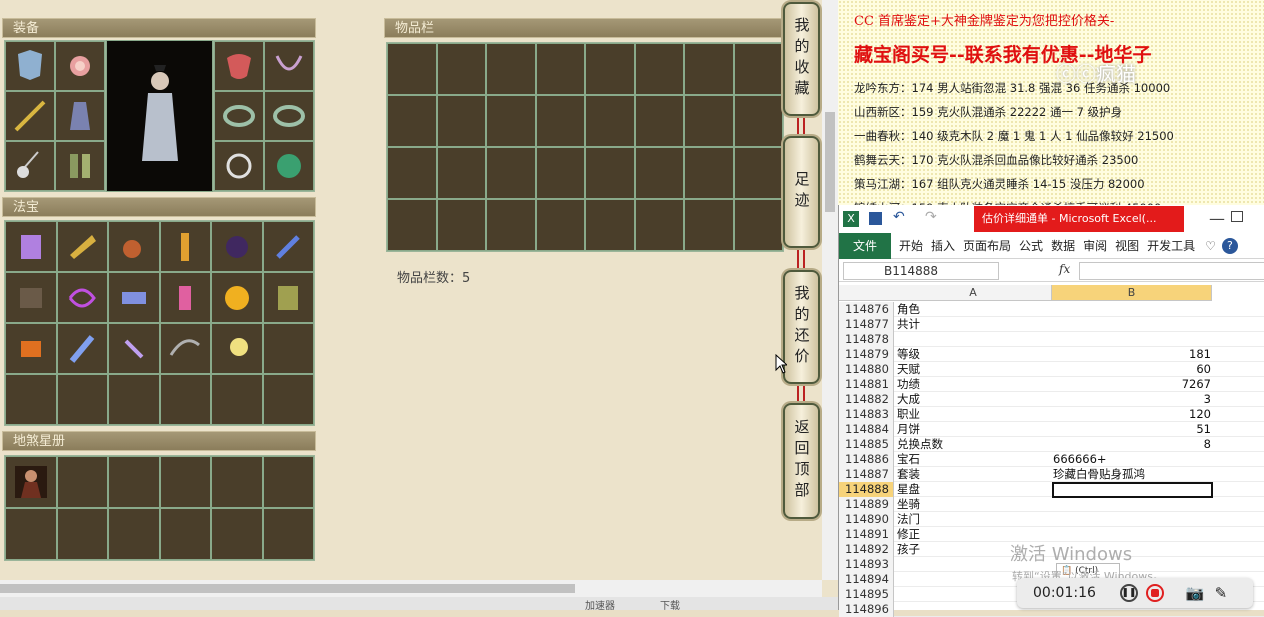 Image resolution: width=1264 pixels, height=617 pixels. What do you see at coordinates (972, 309) in the screenshot?
I see `cell-a: 角色` at bounding box center [972, 309].